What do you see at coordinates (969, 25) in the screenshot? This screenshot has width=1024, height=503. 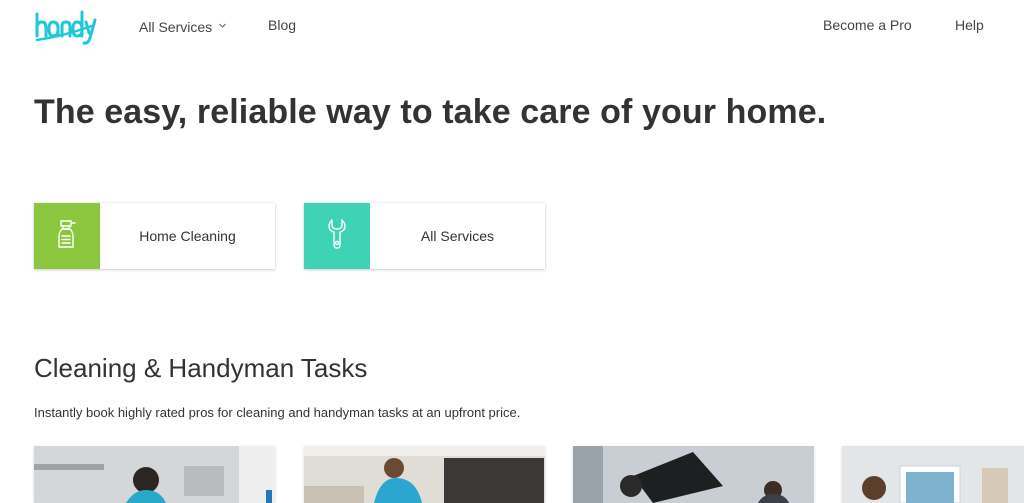 I see `nav-help: Help` at bounding box center [969, 25].